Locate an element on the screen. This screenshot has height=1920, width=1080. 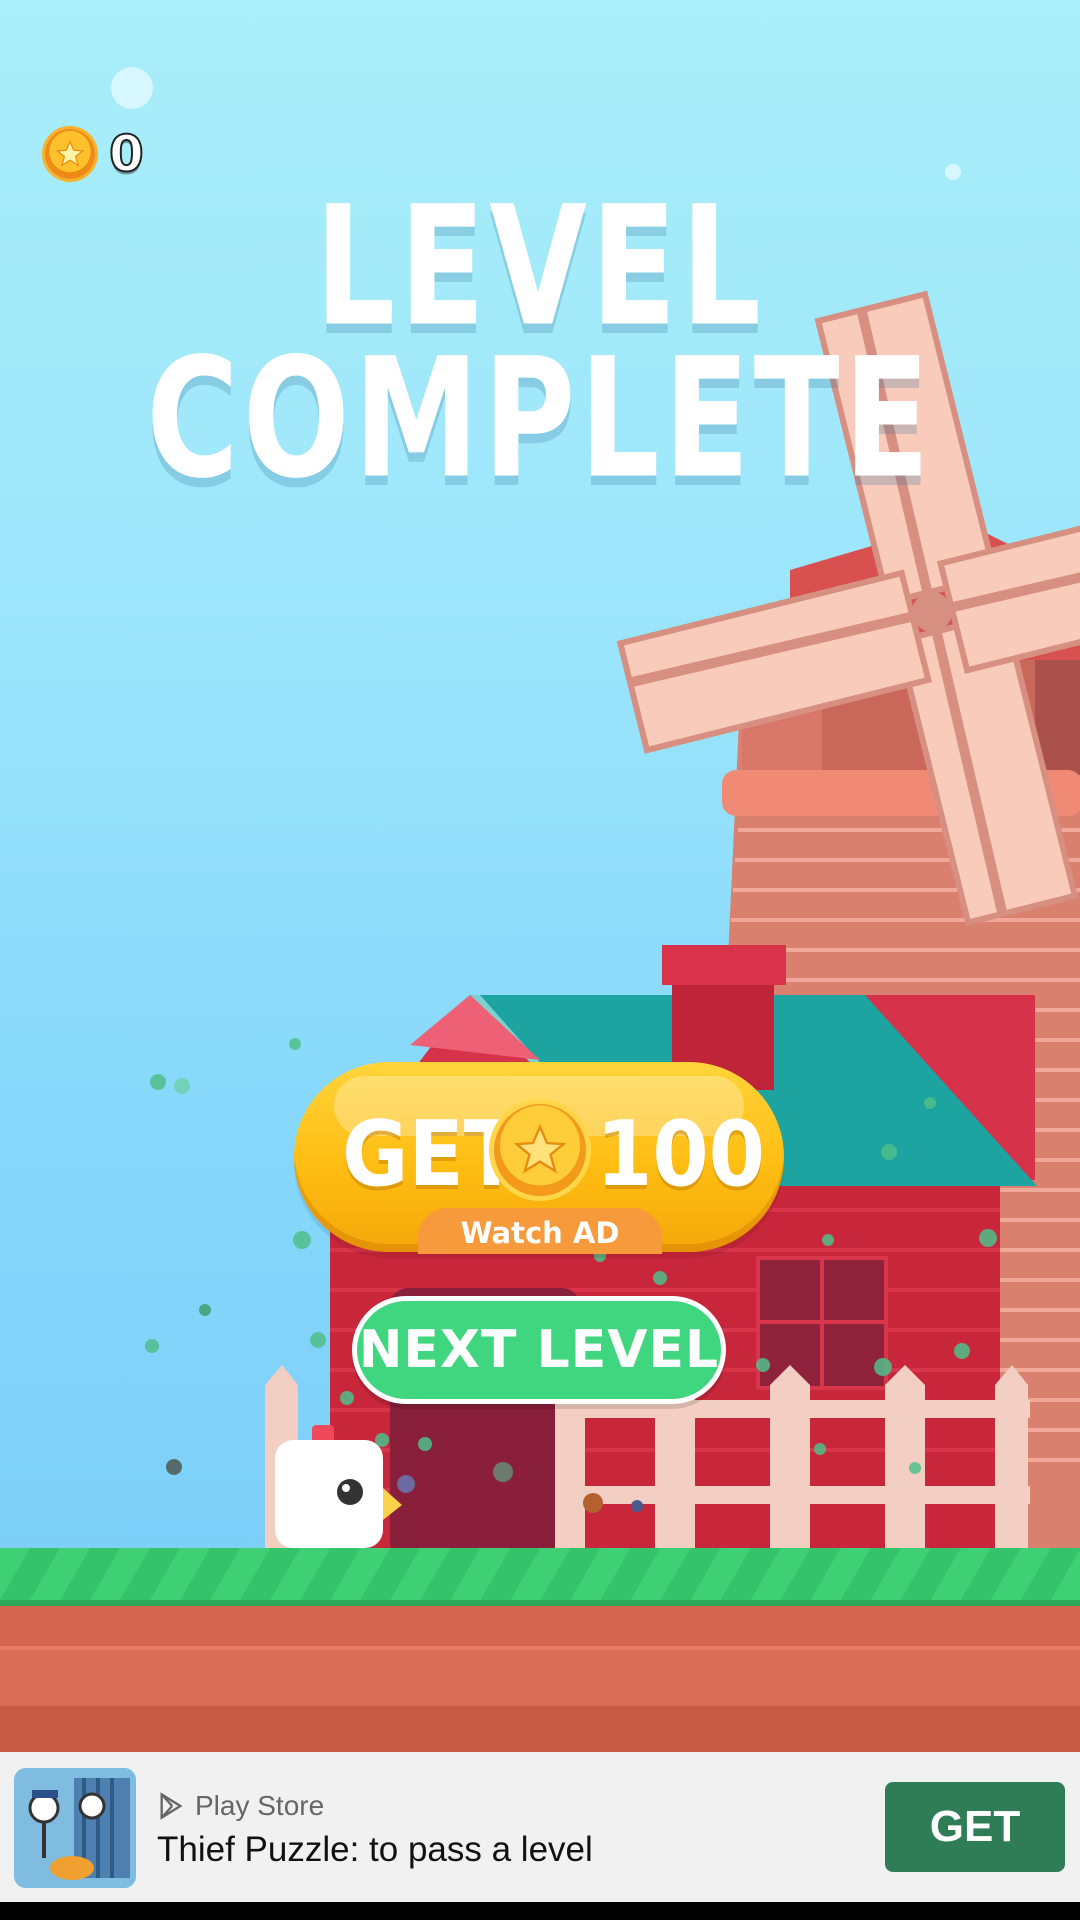
ad-store-line: Play Store is located at coordinates (240, 1806).